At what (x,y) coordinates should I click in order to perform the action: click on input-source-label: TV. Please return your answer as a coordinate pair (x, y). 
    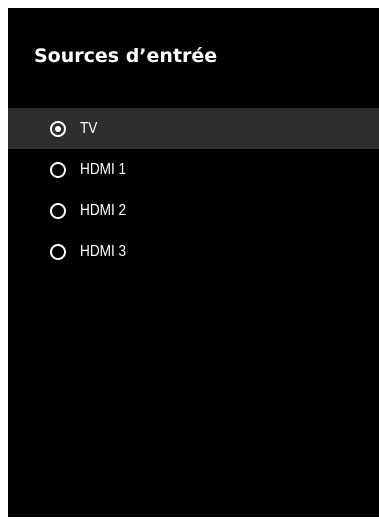
    Looking at the image, I should click on (89, 128).